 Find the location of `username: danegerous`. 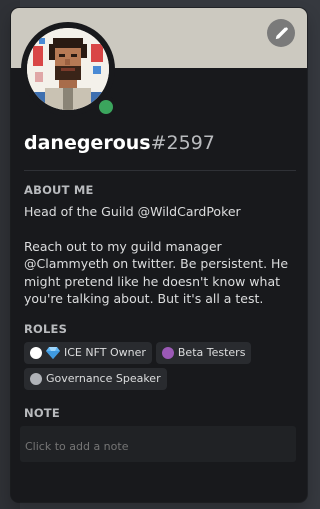

username: danegerous is located at coordinates (87, 143).